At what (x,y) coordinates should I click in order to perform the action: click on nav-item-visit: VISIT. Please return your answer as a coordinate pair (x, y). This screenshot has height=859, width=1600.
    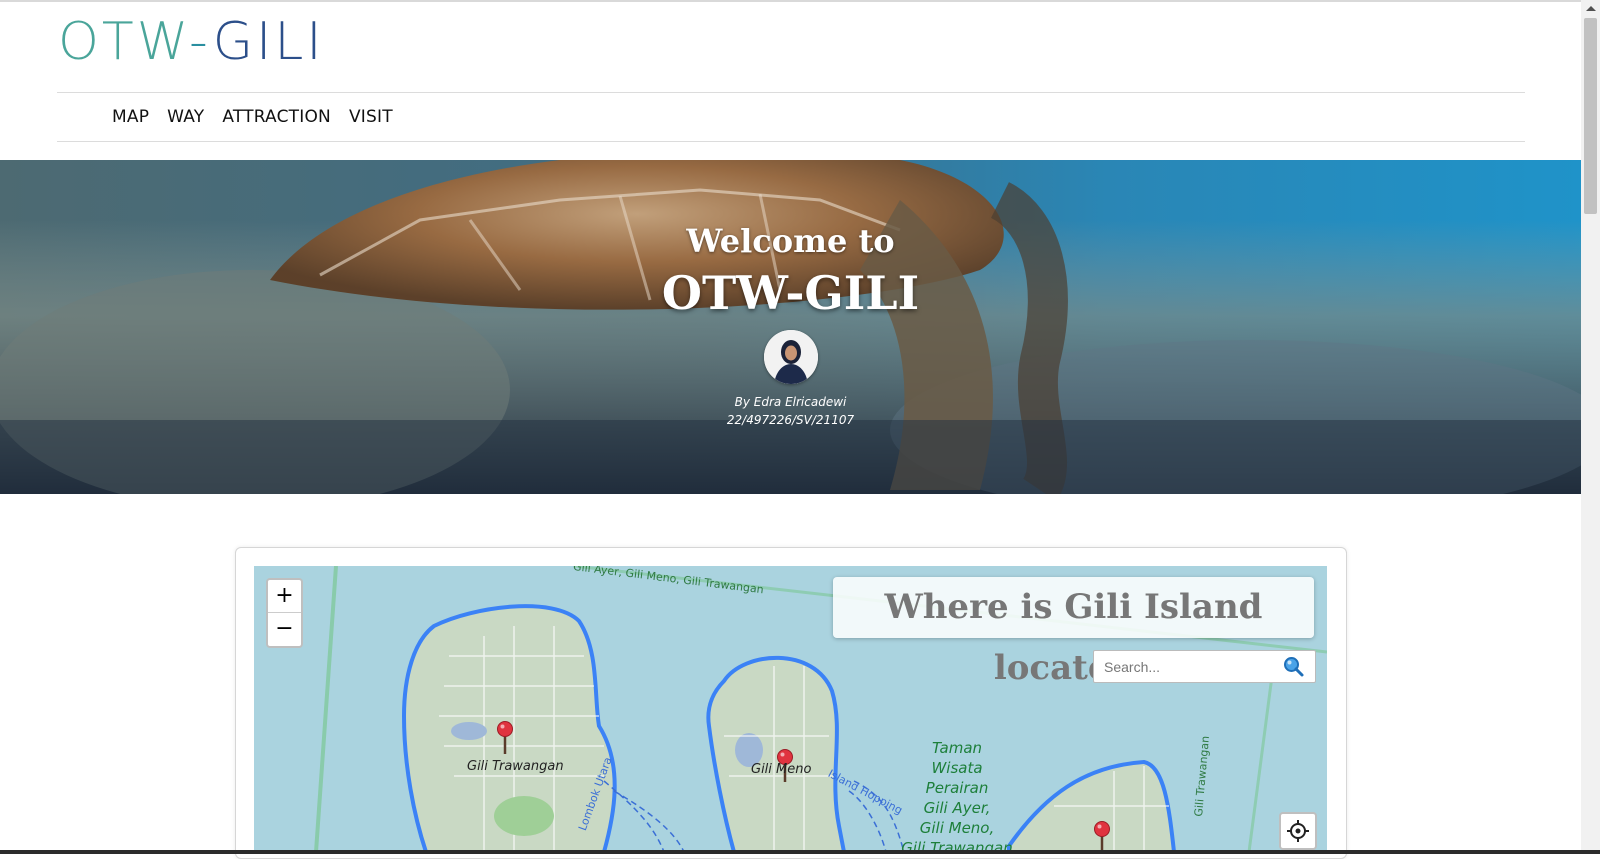
    Looking at the image, I should click on (371, 117).